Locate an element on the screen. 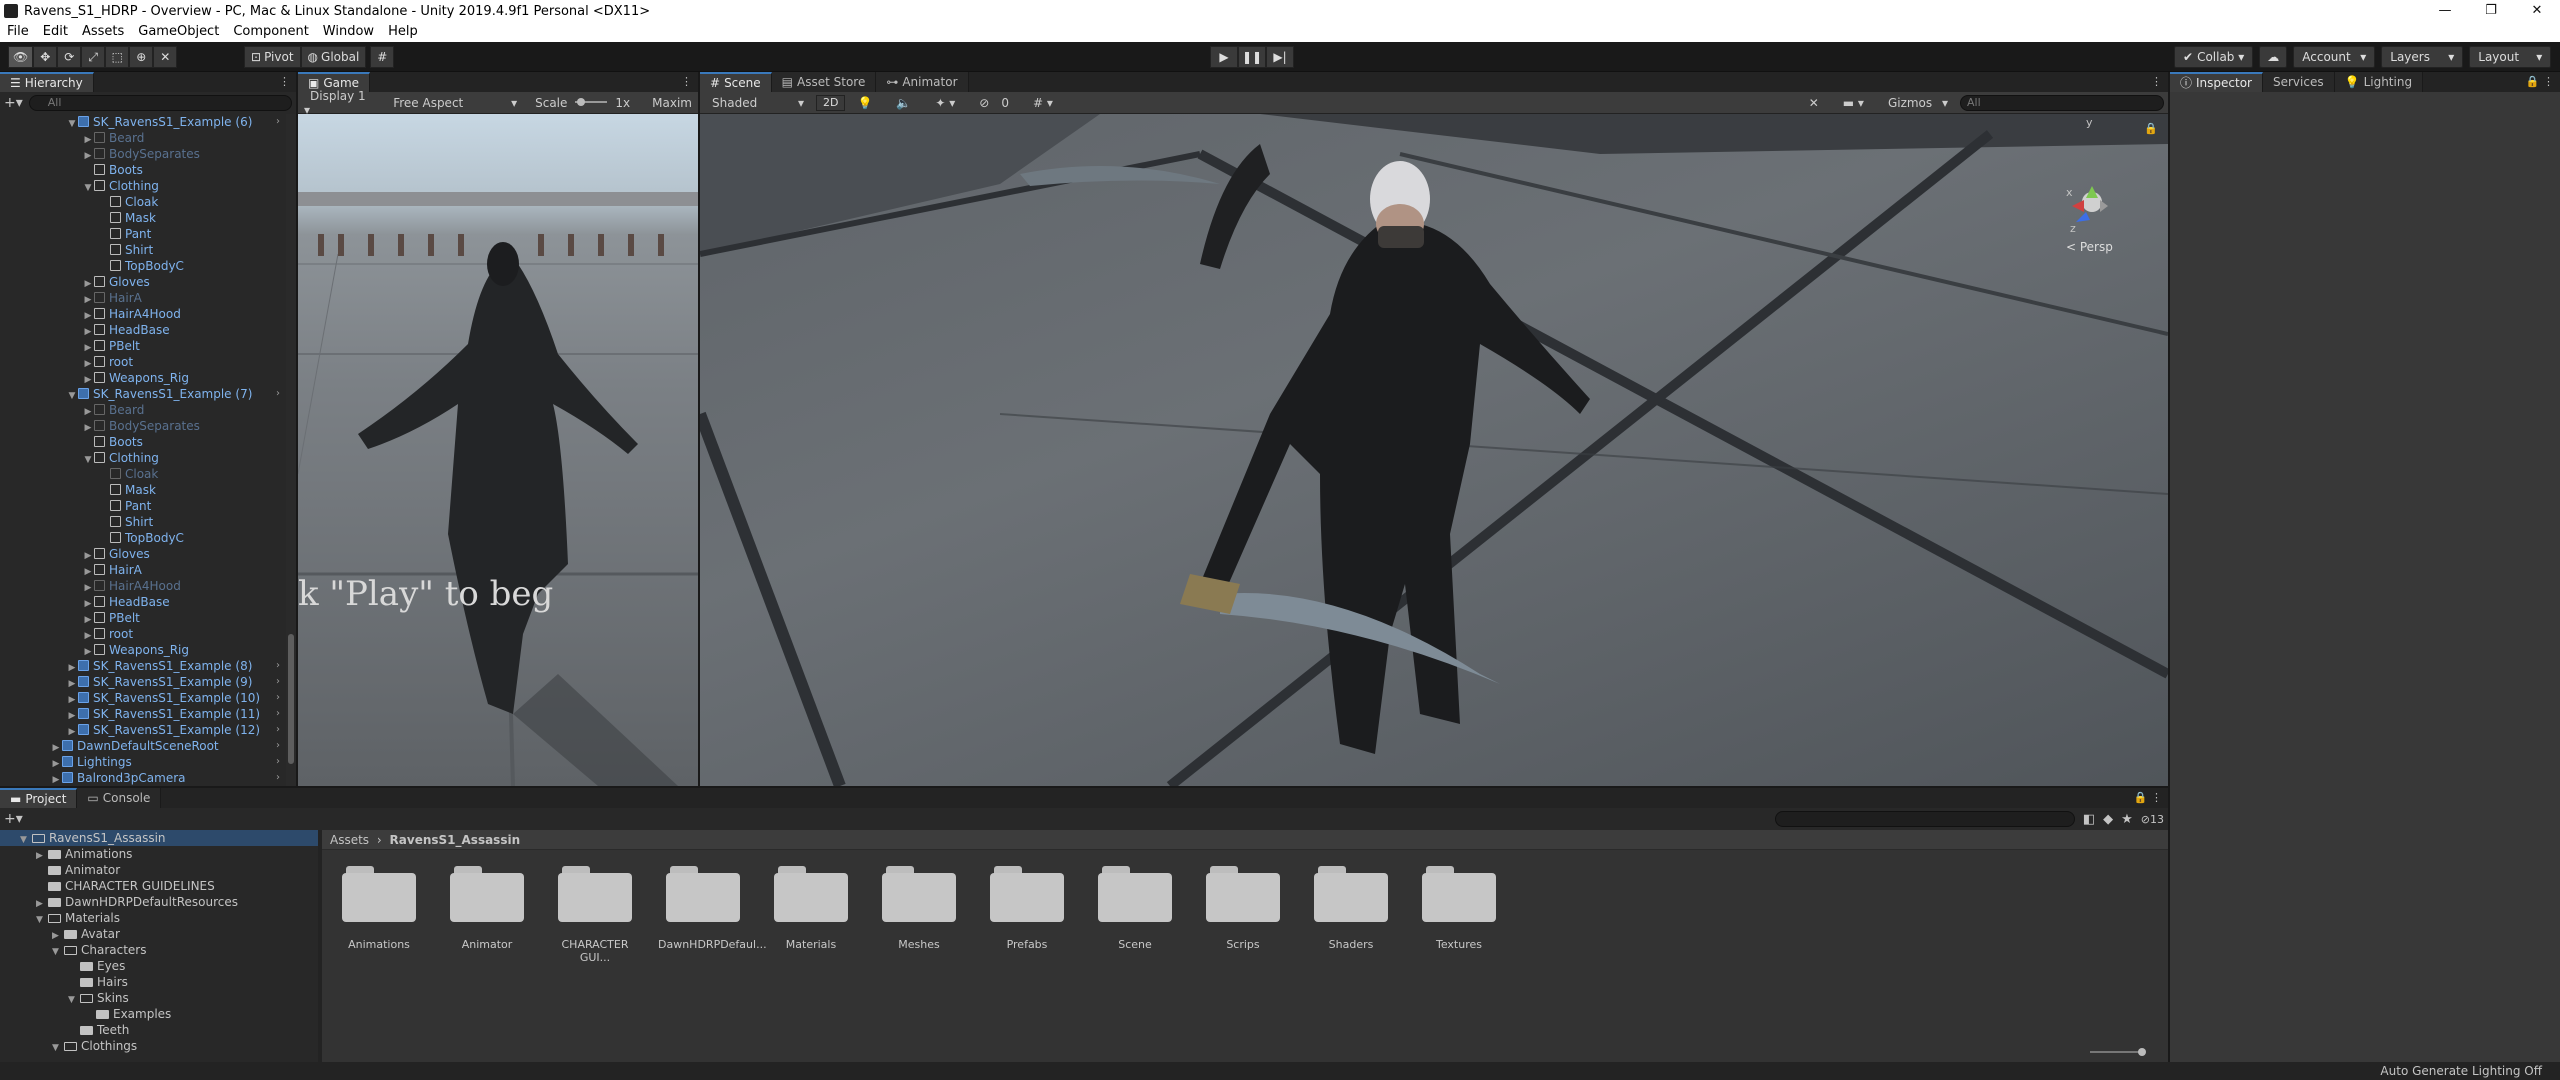 This screenshot has height=1080, width=2560. menu-gameobject: GameObject is located at coordinates (178, 32).